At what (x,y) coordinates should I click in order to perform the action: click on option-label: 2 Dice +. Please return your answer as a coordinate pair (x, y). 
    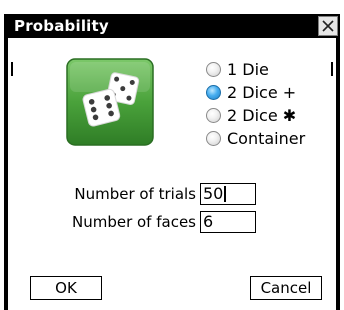
    Looking at the image, I should click on (262, 92).